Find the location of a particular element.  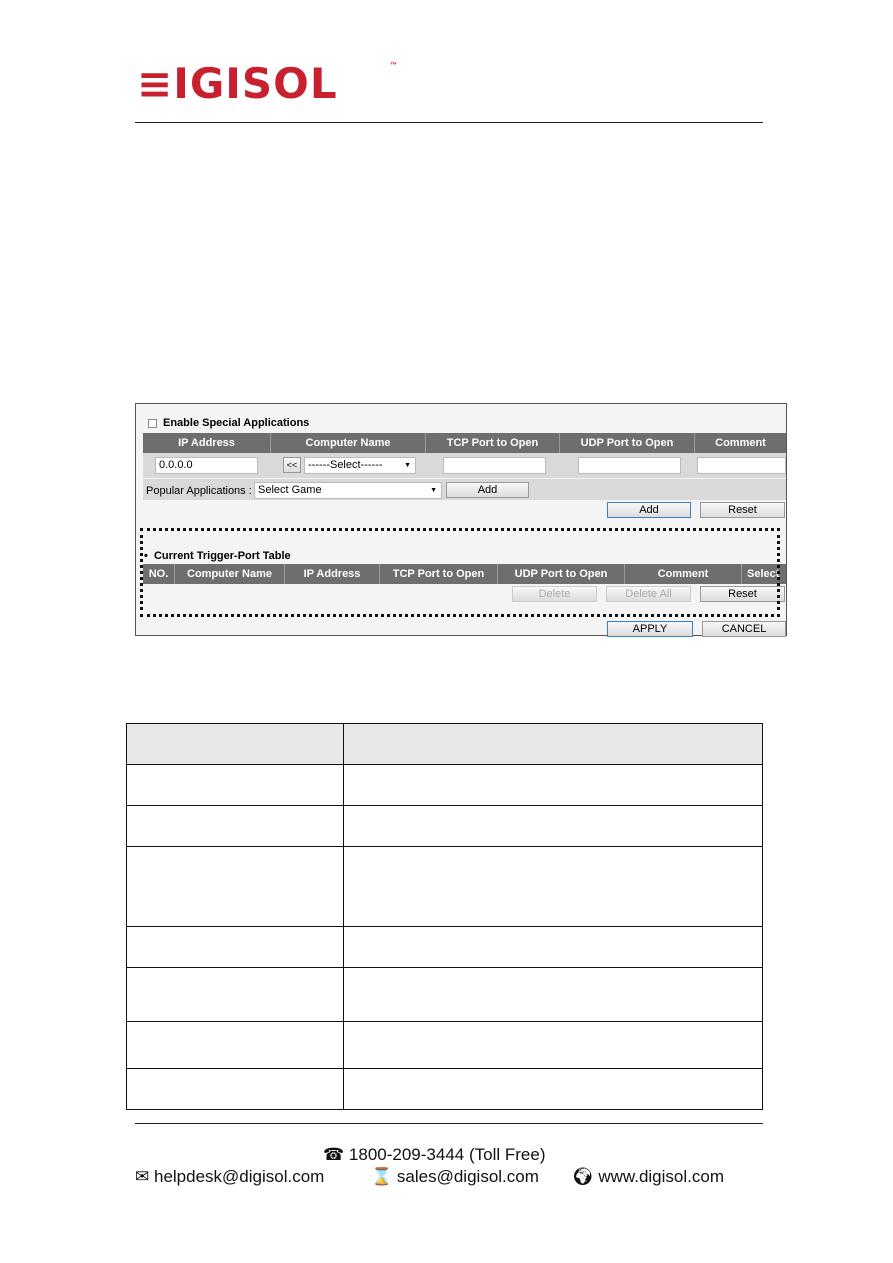

game-select: Select Game ▼ is located at coordinates (348, 490).